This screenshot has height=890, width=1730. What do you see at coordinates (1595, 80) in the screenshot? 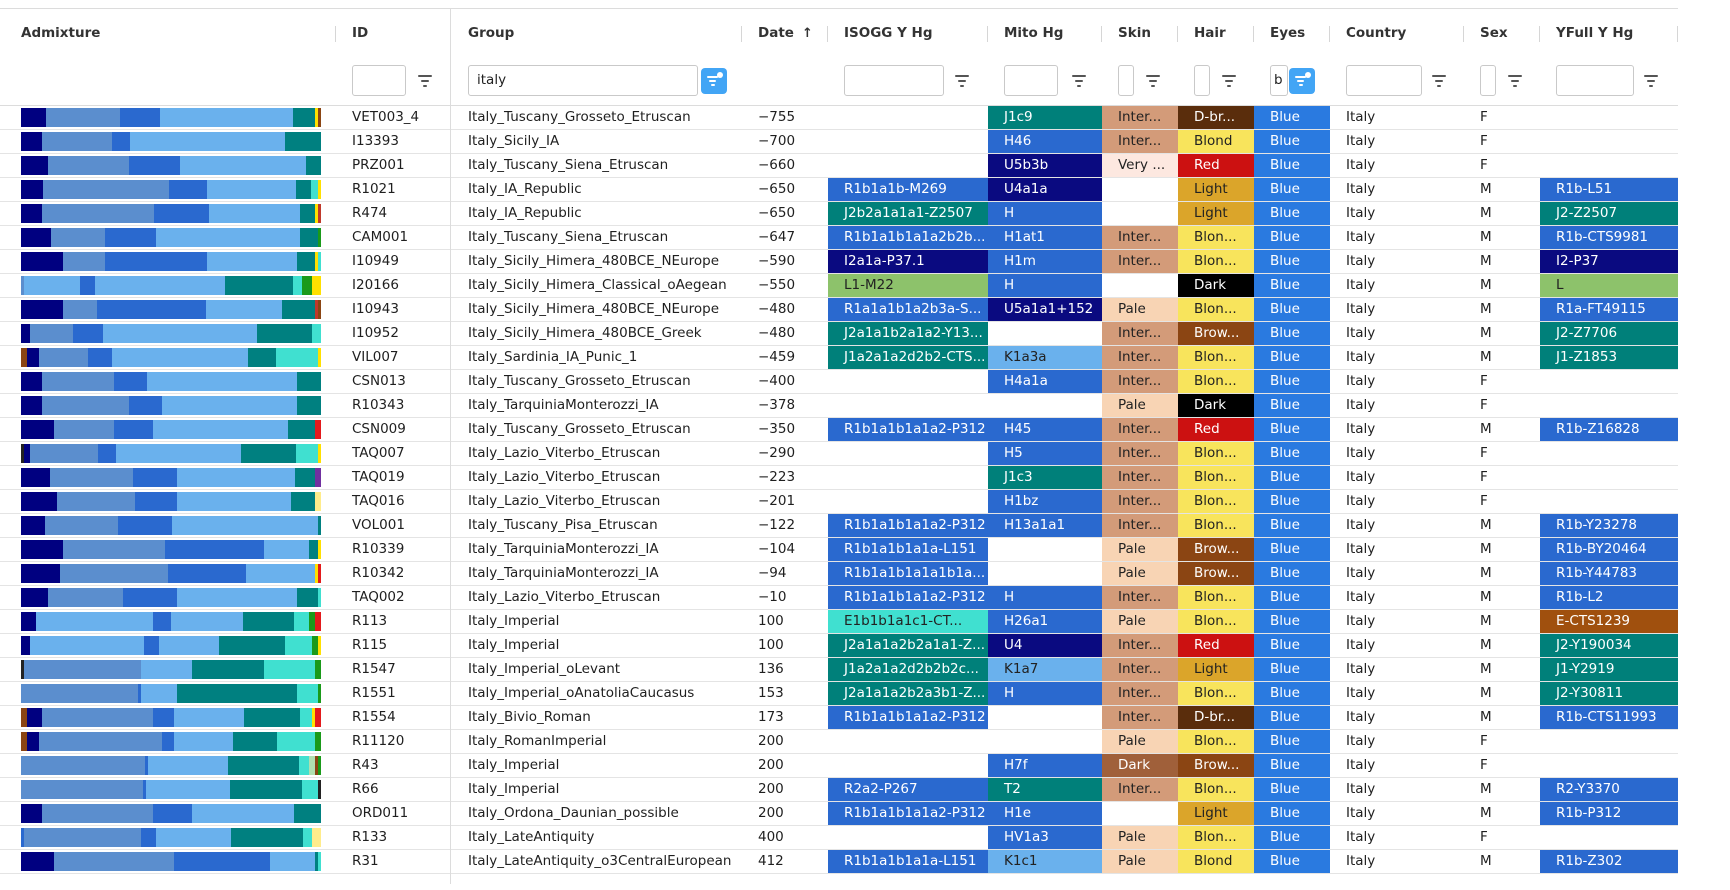
I see `filter-input-yfull` at bounding box center [1595, 80].